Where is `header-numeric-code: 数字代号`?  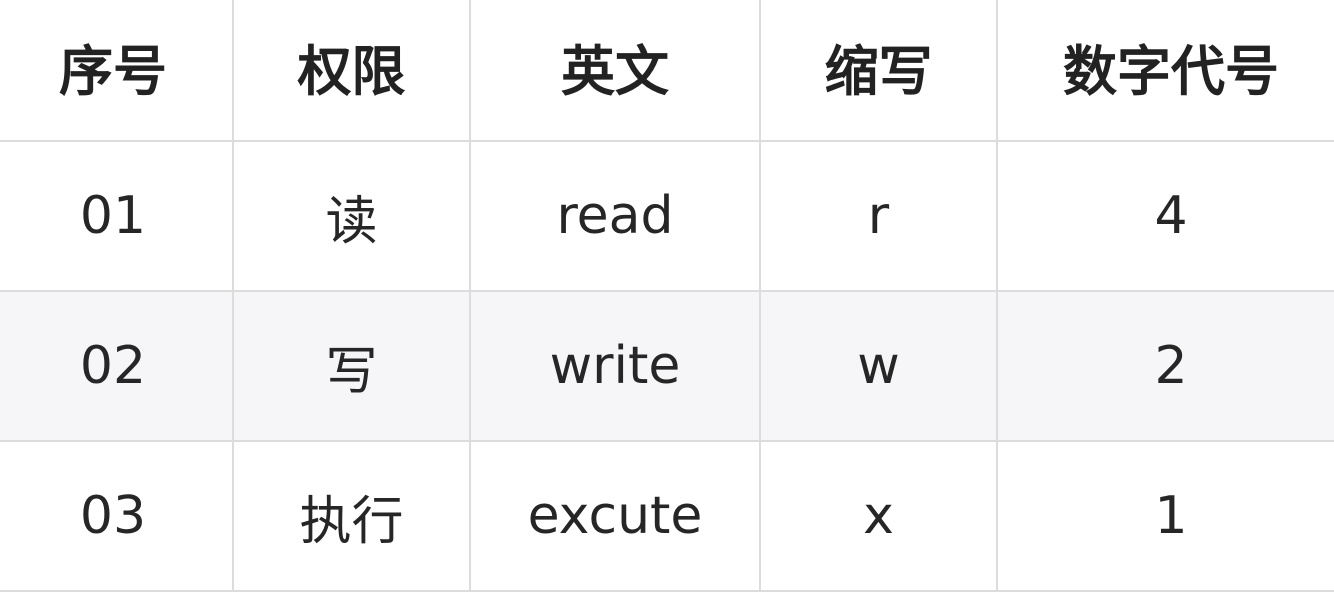
header-numeric-code: 数字代号 is located at coordinates (1165, 71).